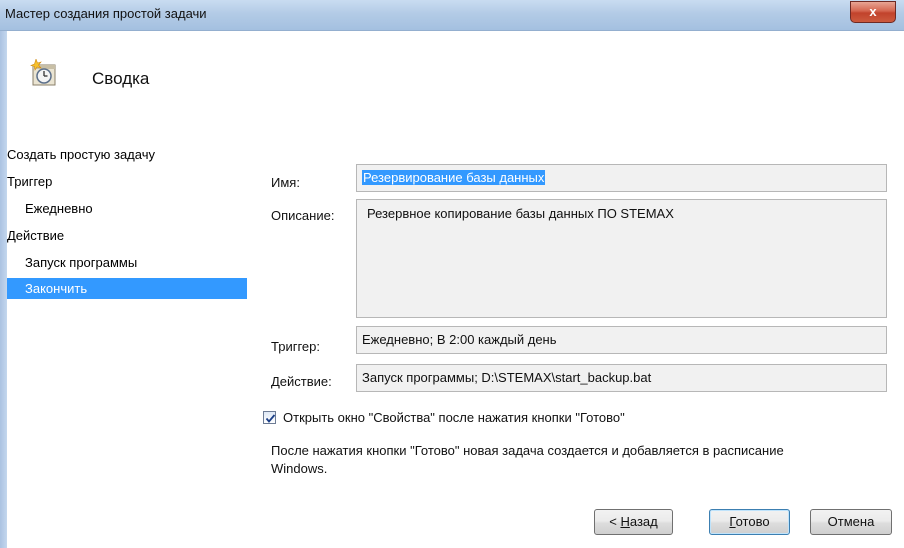 The image size is (904, 548). I want to click on open-properties-checkbox, so click(269, 417).